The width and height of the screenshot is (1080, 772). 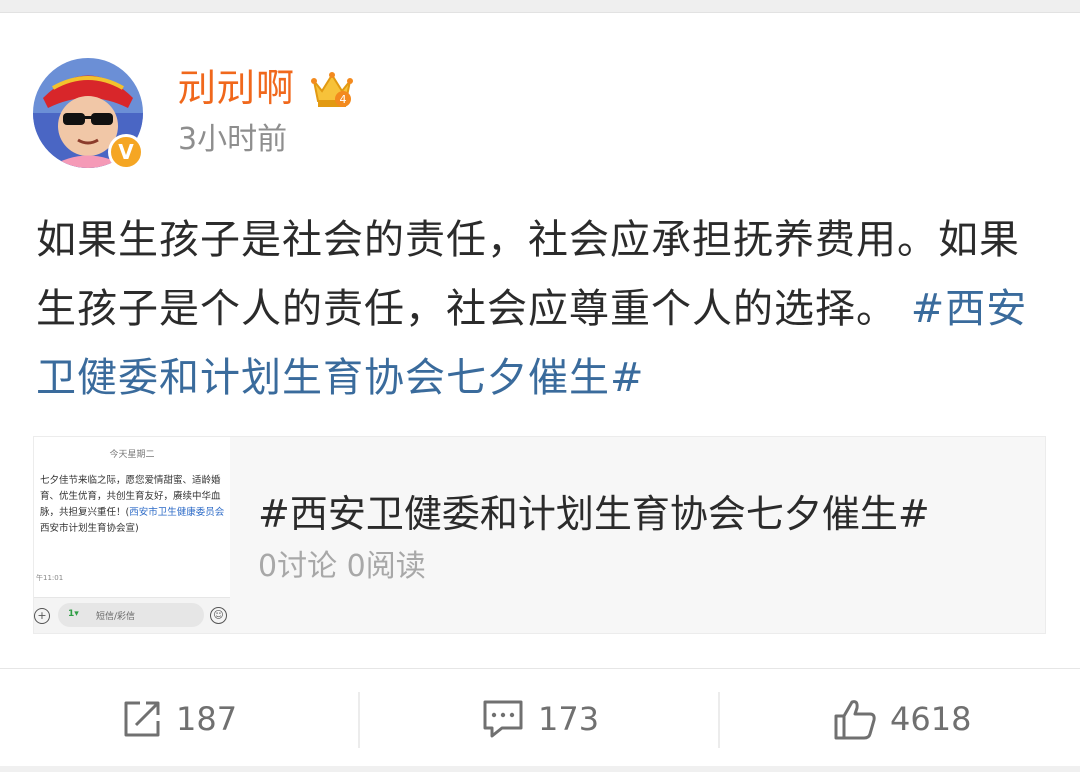 What do you see at coordinates (342, 566) in the screenshot?
I see `topic-stats: 0讨论 0阅读` at bounding box center [342, 566].